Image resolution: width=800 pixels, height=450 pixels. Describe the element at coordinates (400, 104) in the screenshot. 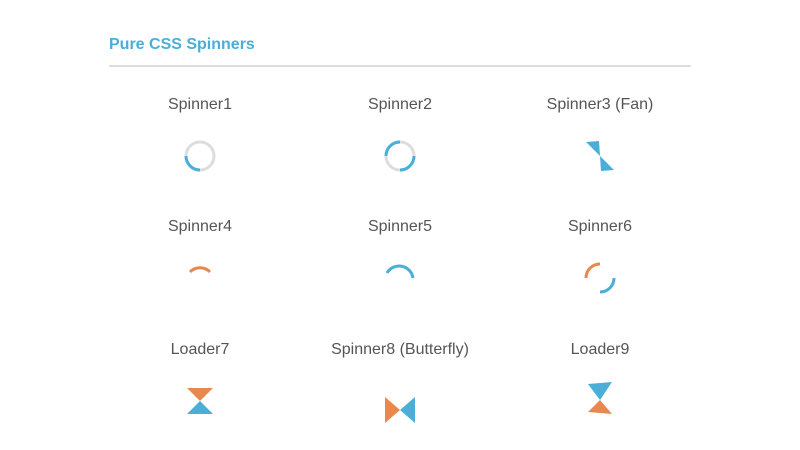

I see `spinner-label: Spinner2` at that location.